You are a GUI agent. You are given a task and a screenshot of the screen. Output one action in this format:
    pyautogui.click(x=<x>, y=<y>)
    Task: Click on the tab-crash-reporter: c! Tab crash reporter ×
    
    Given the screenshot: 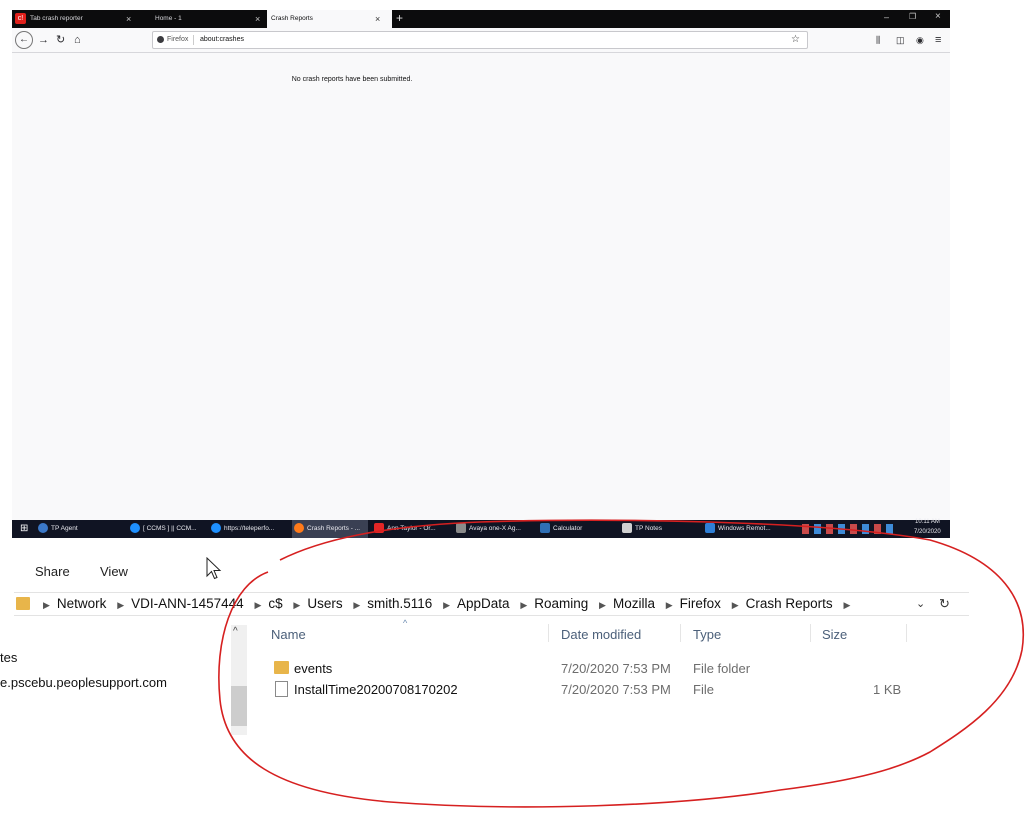 What is the action you would take?
    pyautogui.click(x=78, y=19)
    